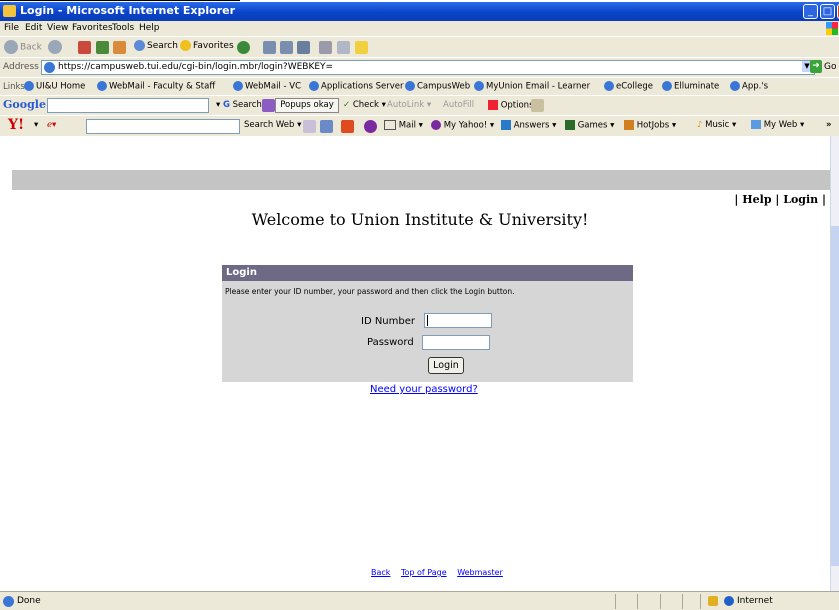 This screenshot has height=610, width=839. Describe the element at coordinates (347, 126) in the screenshot. I see `antispy-icon` at that location.